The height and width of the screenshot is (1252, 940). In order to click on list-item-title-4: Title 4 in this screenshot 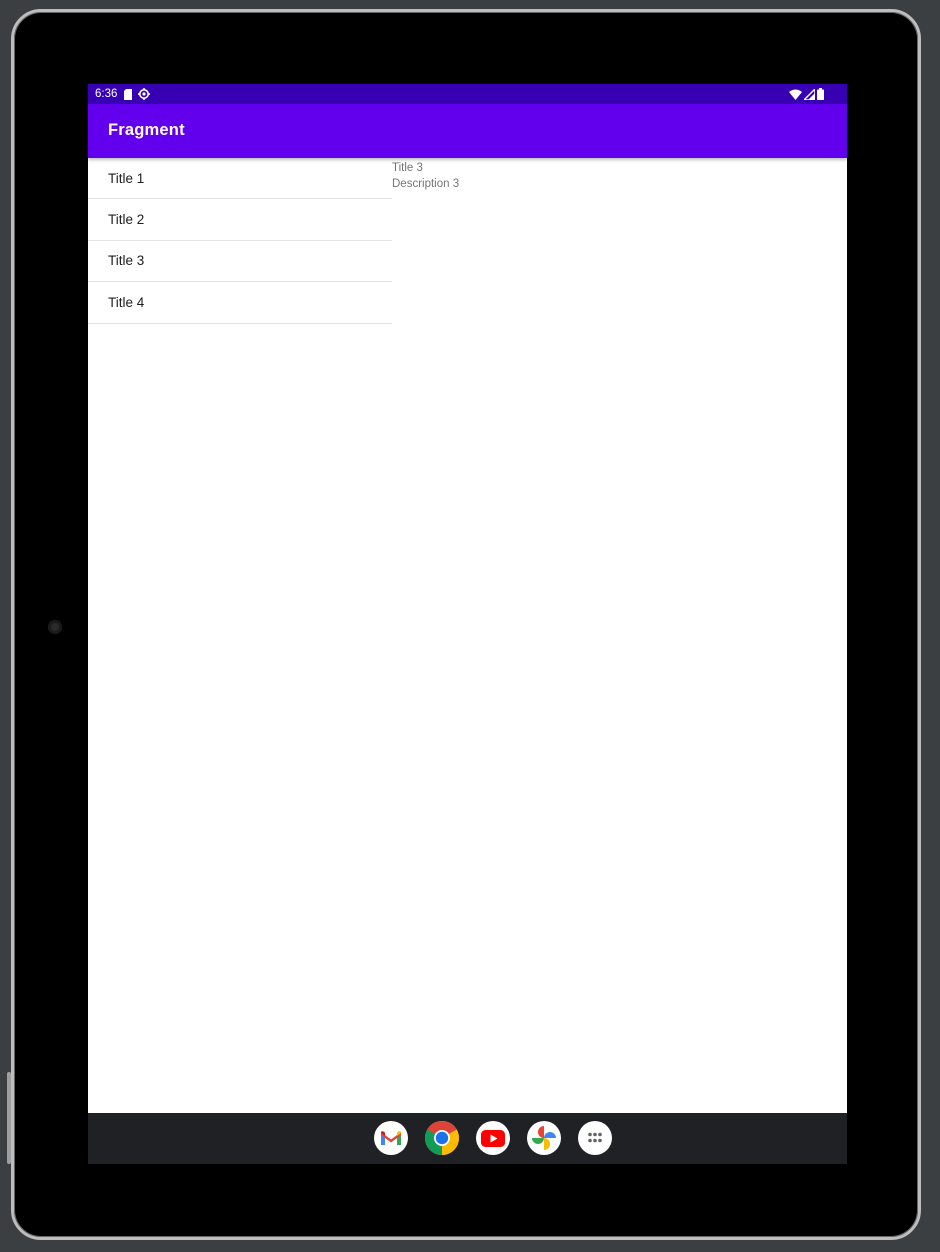, I will do `click(240, 303)`.